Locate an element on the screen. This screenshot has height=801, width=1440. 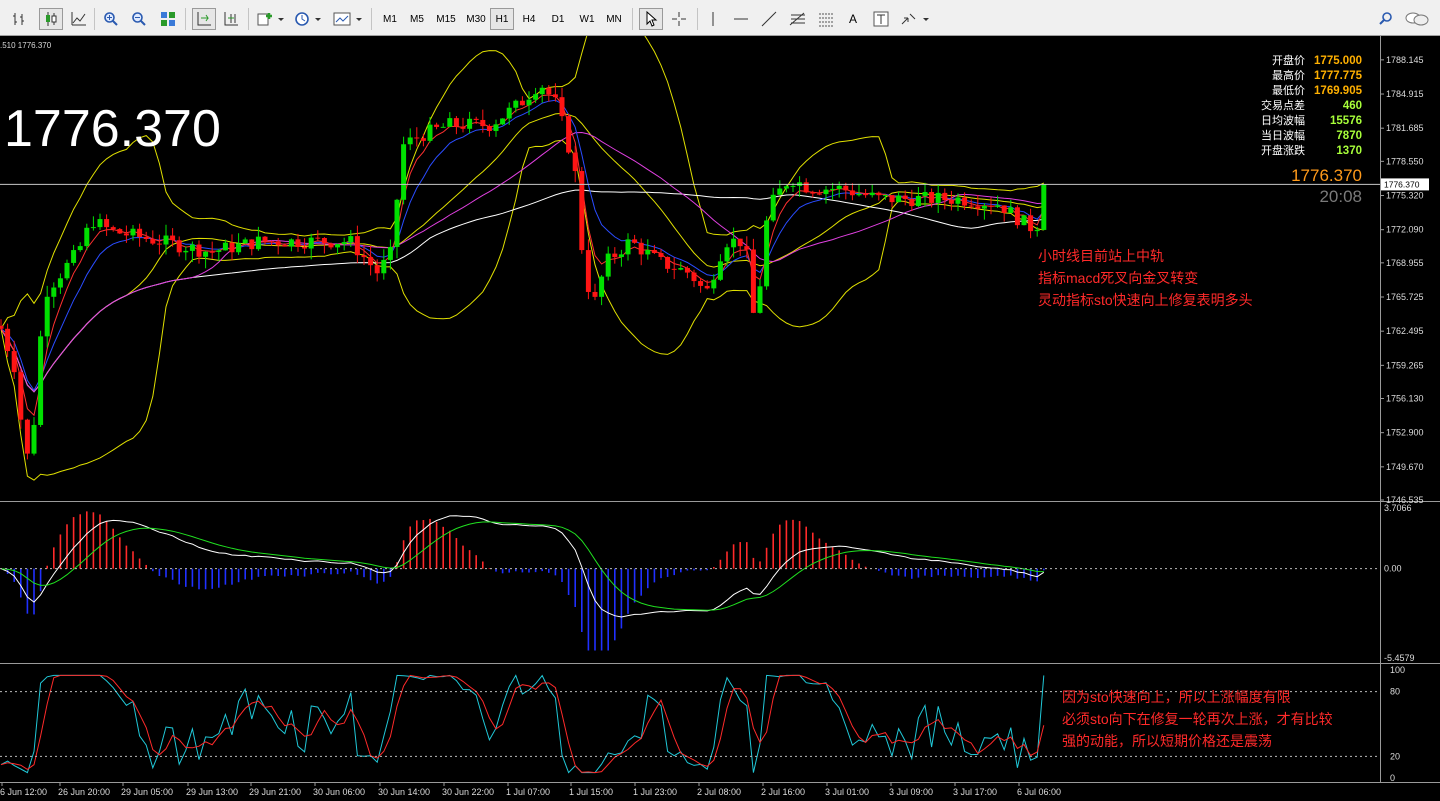
zoom-out-icon is located at coordinates (139, 19).